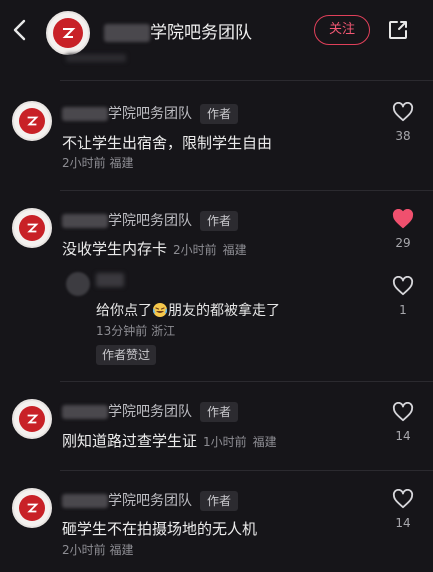  What do you see at coordinates (110, 280) in the screenshot?
I see `redacted-reply-name` at bounding box center [110, 280].